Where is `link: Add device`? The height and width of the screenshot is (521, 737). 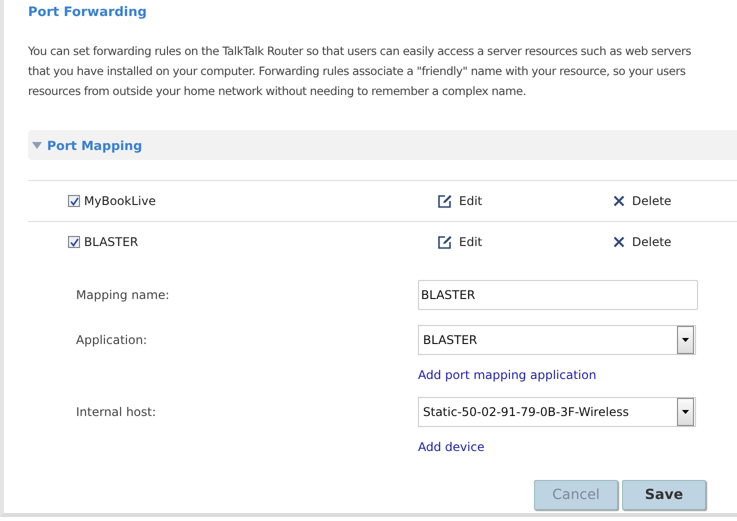 link: Add device is located at coordinates (451, 447).